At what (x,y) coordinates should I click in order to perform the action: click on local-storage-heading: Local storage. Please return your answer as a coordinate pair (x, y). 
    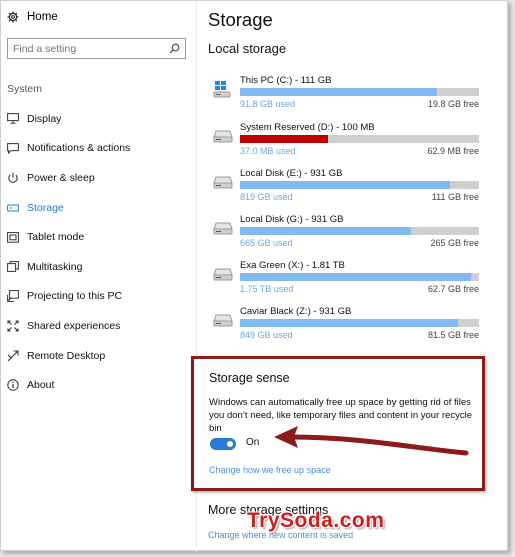
    Looking at the image, I should click on (247, 48).